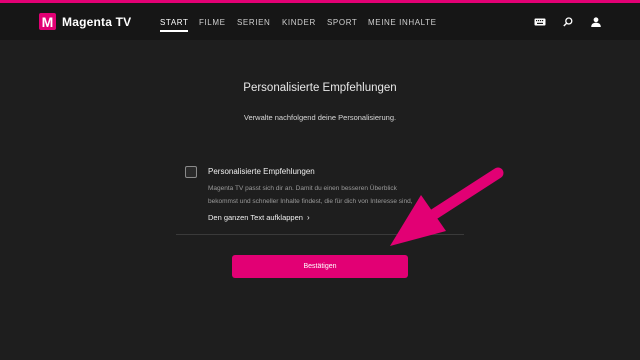 The height and width of the screenshot is (360, 640). I want to click on confirm-button: Bestätigen, so click(320, 266).